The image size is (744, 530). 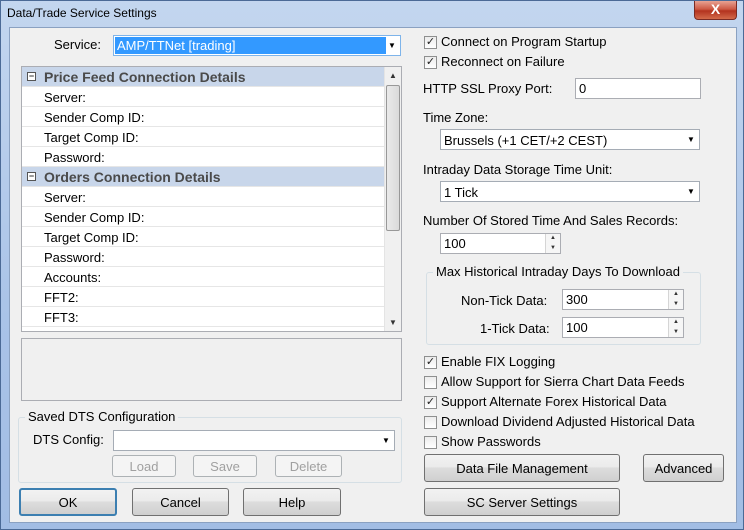 I want to click on saved-dts-title: Saved DTS Configuration, so click(x=102, y=416).